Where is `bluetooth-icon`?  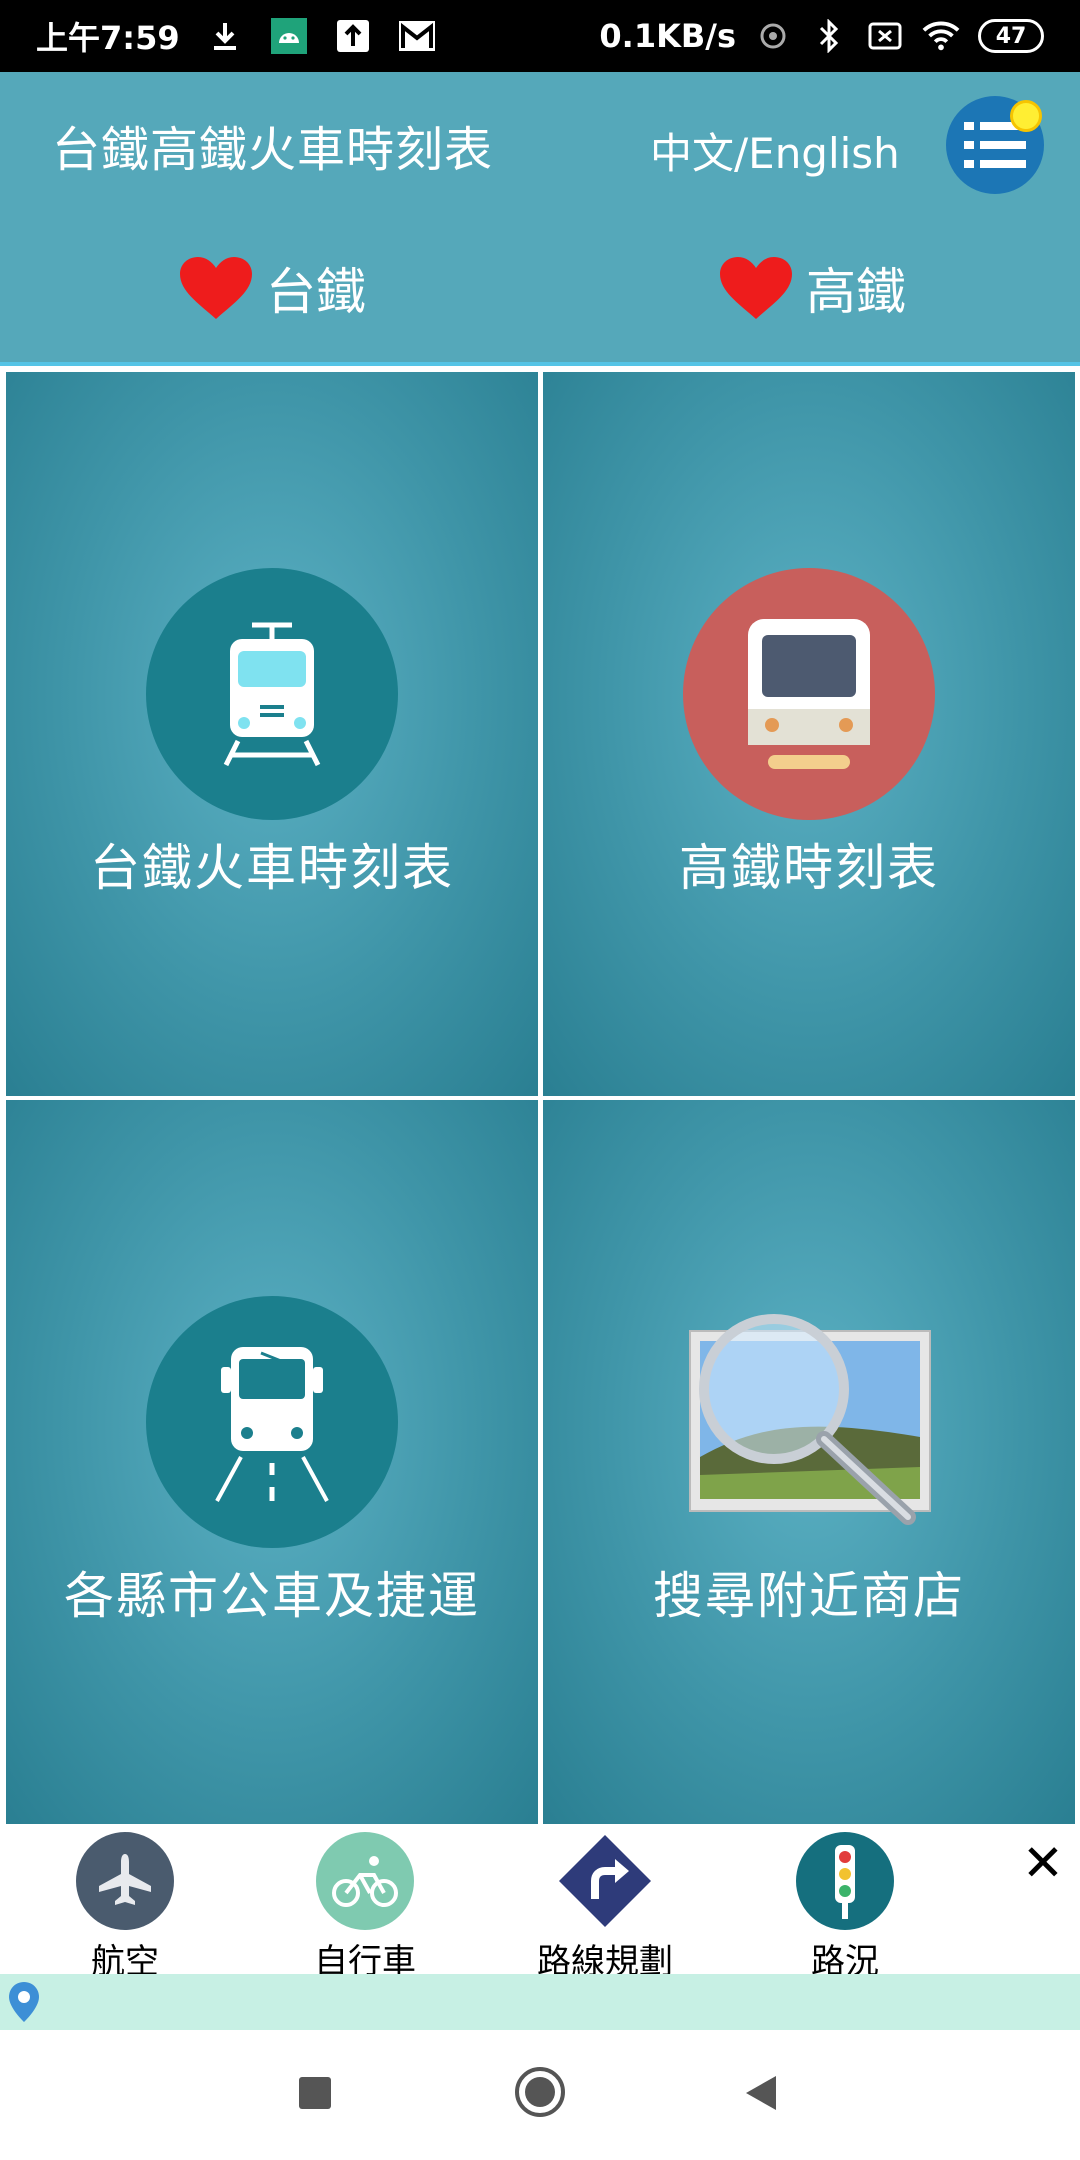 bluetooth-icon is located at coordinates (829, 36).